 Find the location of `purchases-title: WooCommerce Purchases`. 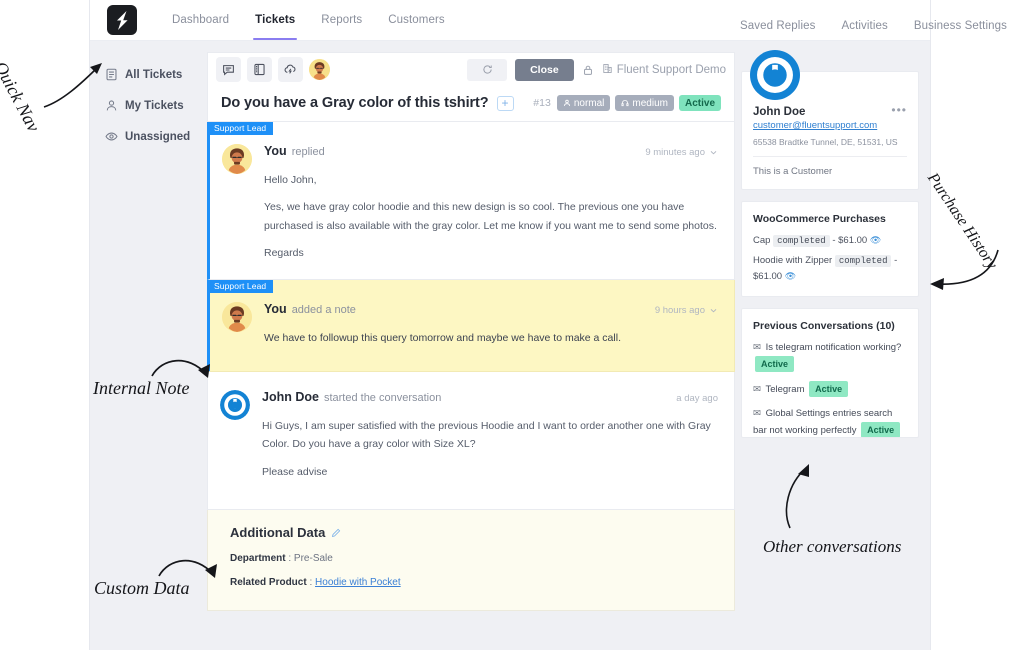

purchases-title: WooCommerce Purchases is located at coordinates (819, 219).